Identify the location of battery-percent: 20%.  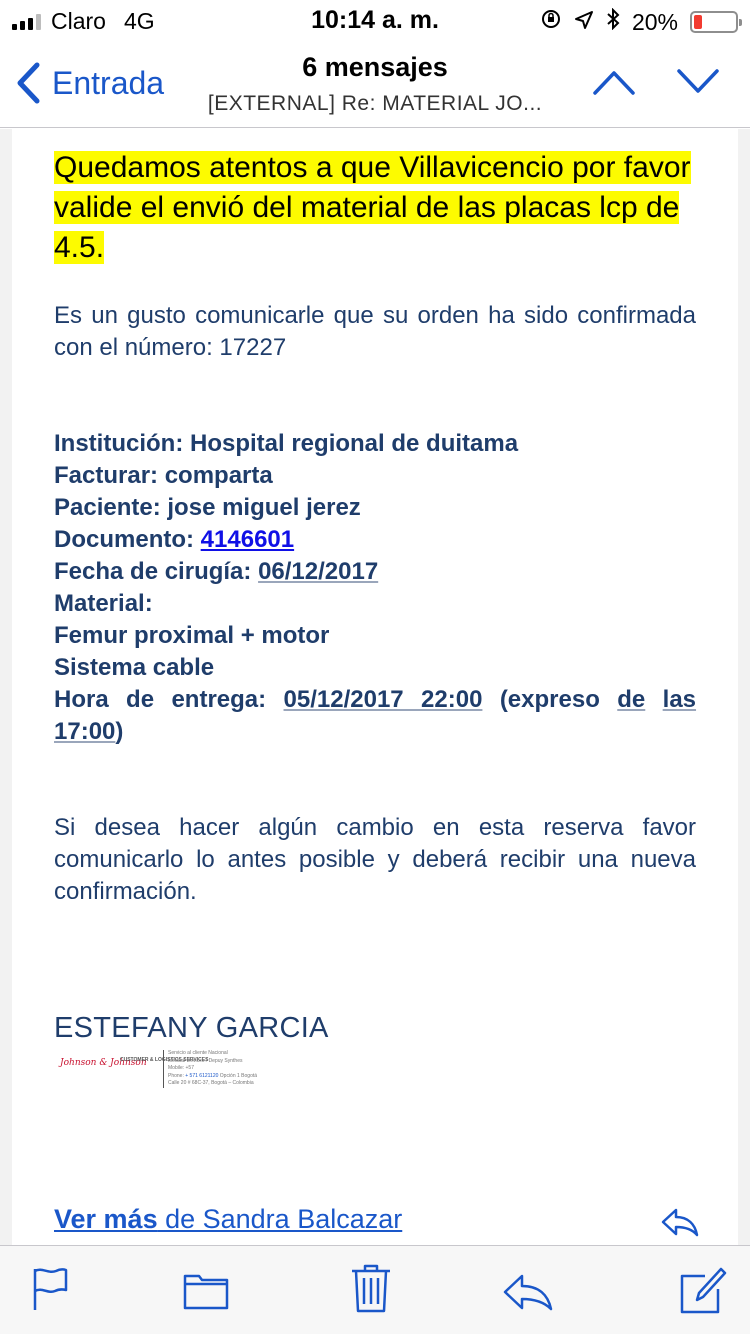
(654, 21).